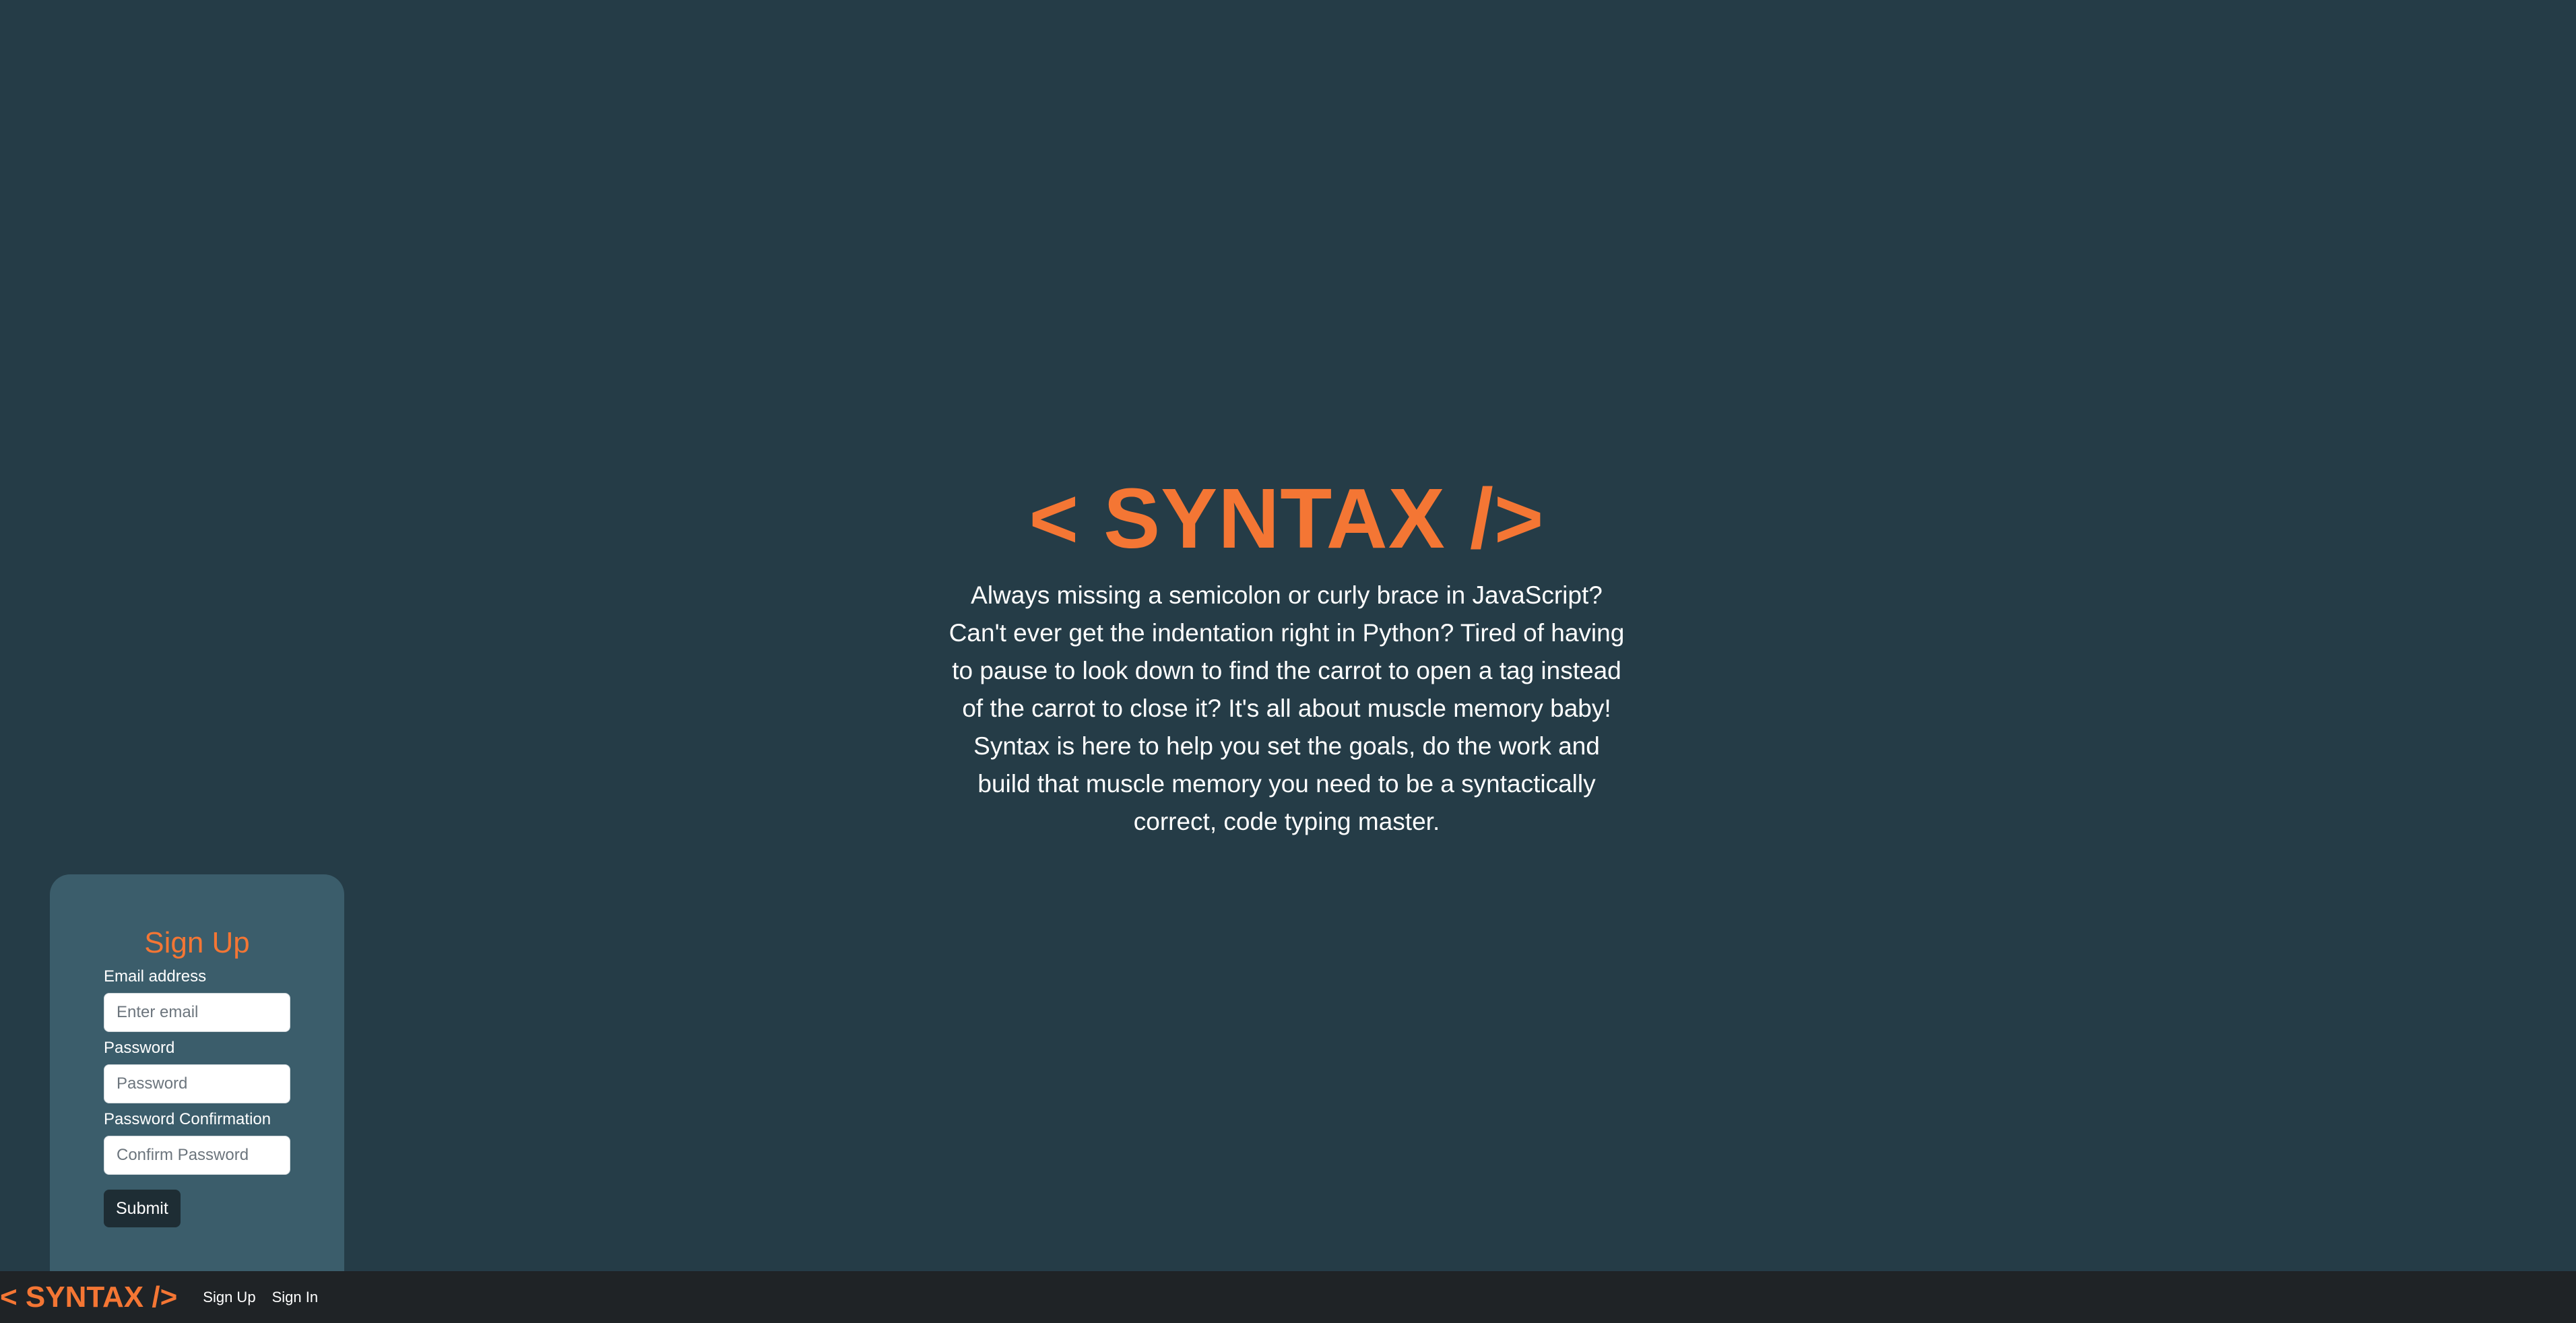 Image resolution: width=2576 pixels, height=1323 pixels. I want to click on password-confirmation-input, so click(197, 1155).